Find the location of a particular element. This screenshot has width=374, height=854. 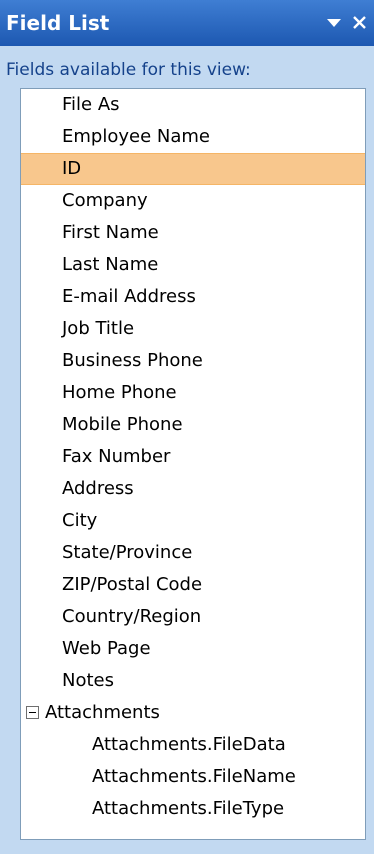

field-label: Job Title is located at coordinates (98, 328).